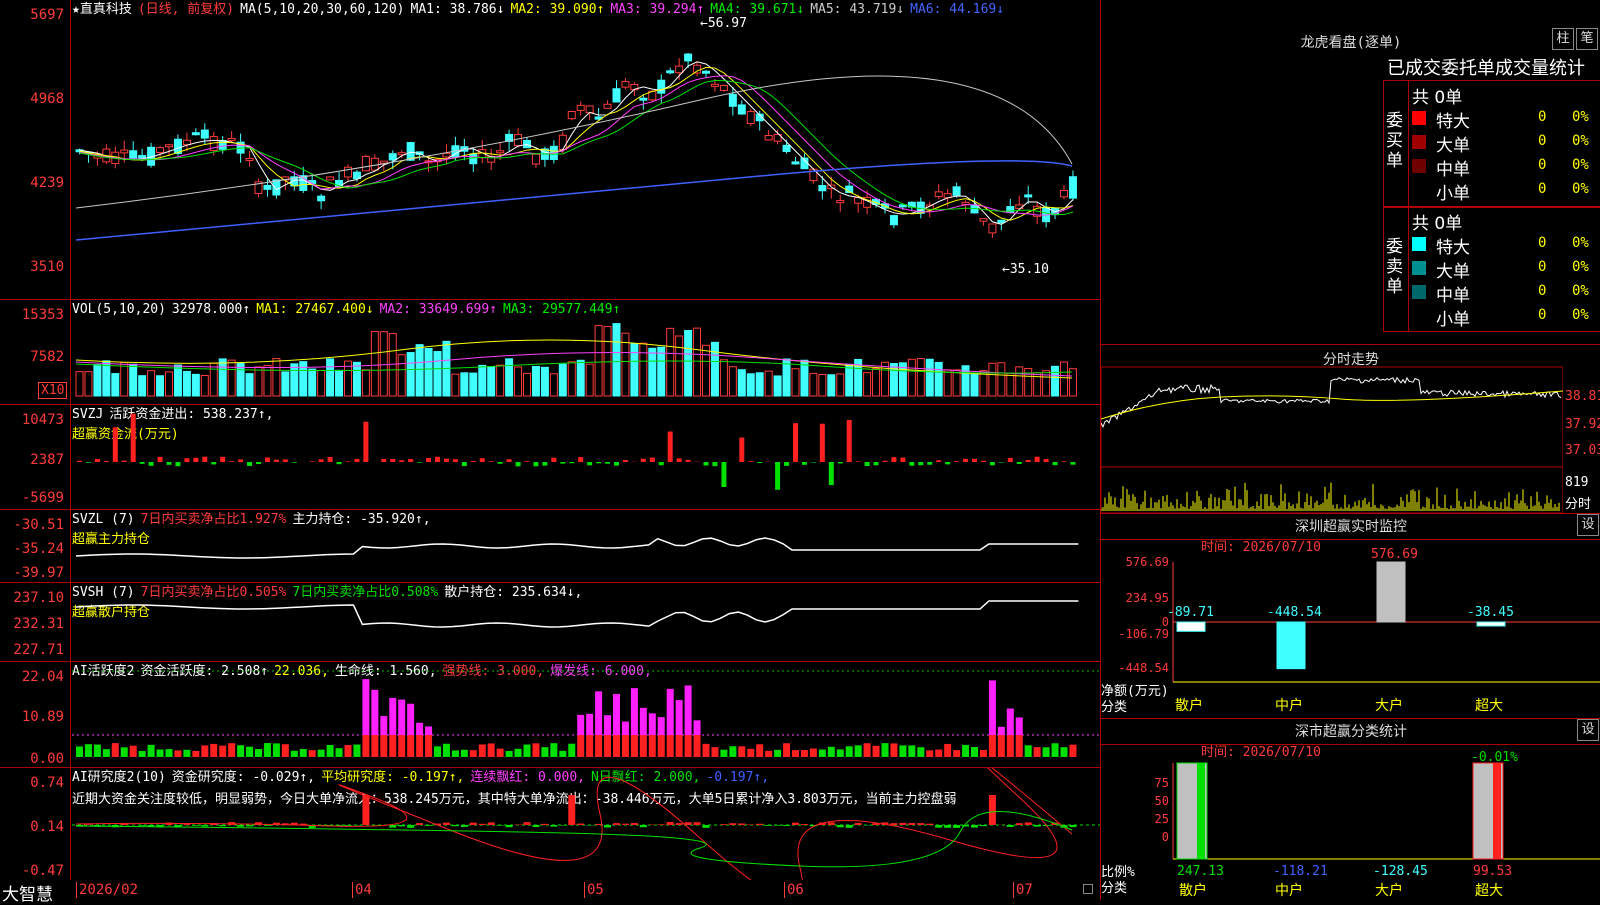  I want to click on x-label: 06, so click(794, 890).